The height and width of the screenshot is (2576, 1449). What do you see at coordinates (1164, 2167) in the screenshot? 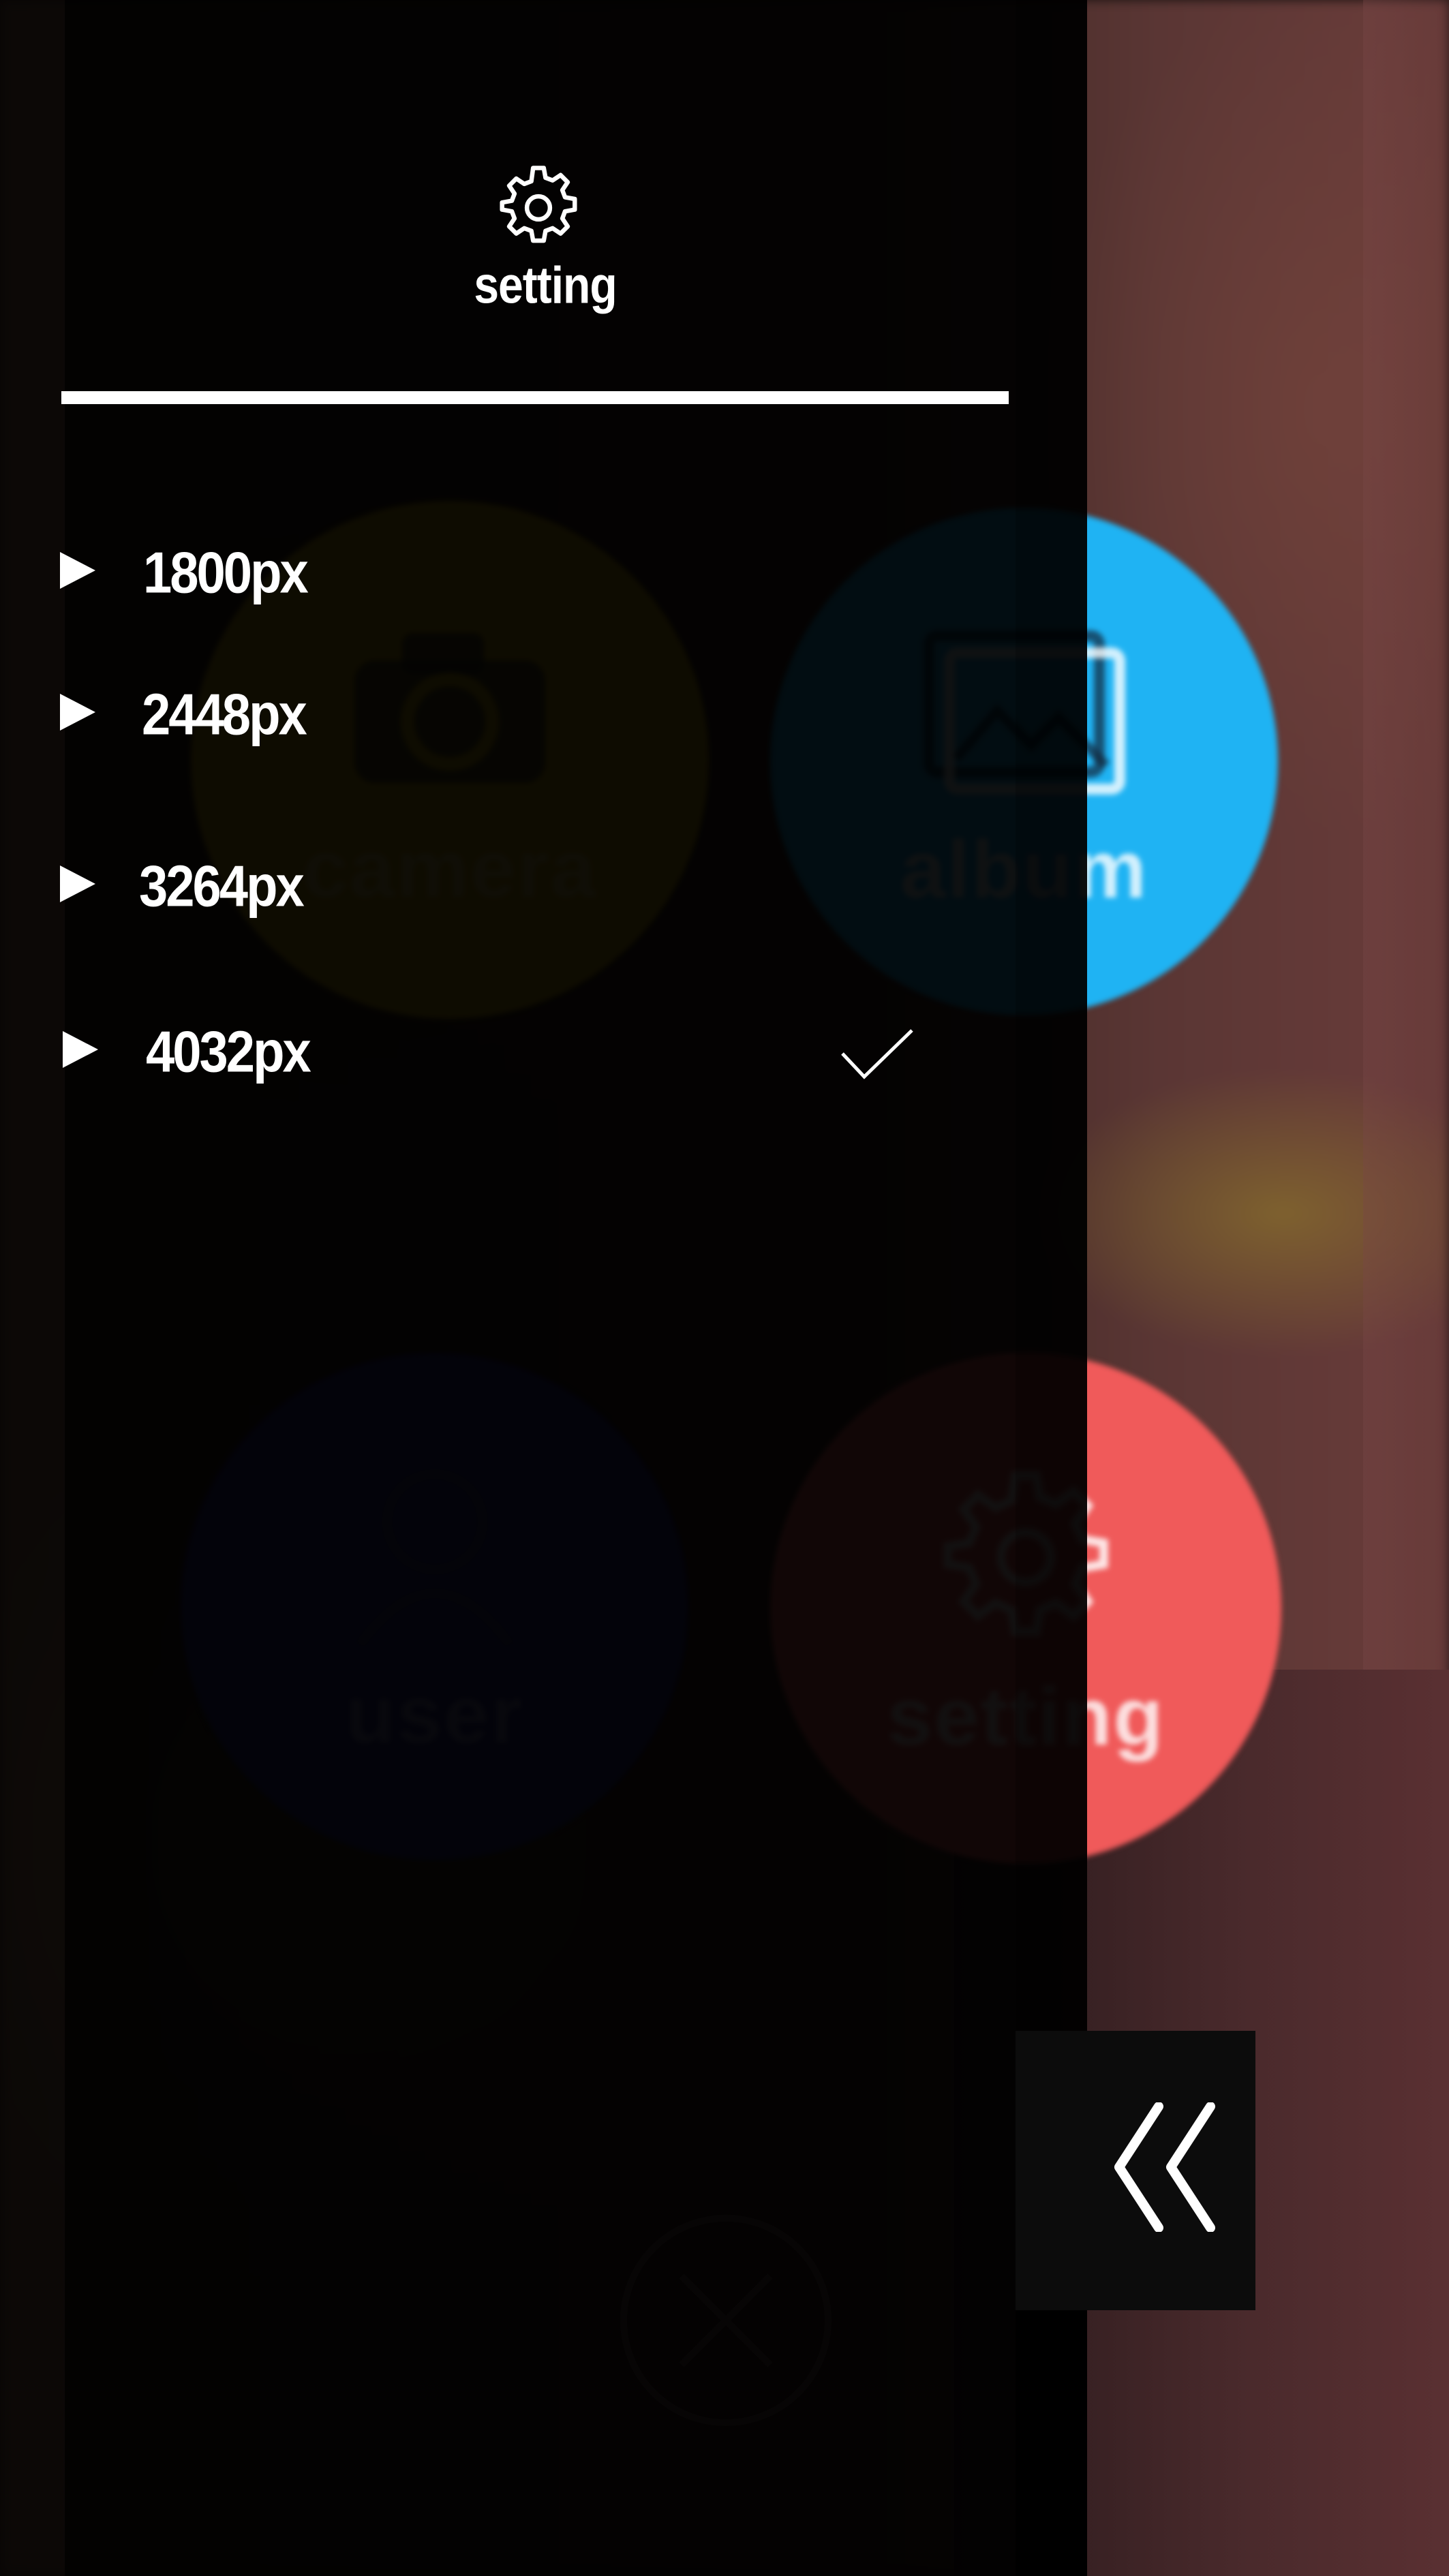
I see `double-chevron-left-icon` at bounding box center [1164, 2167].